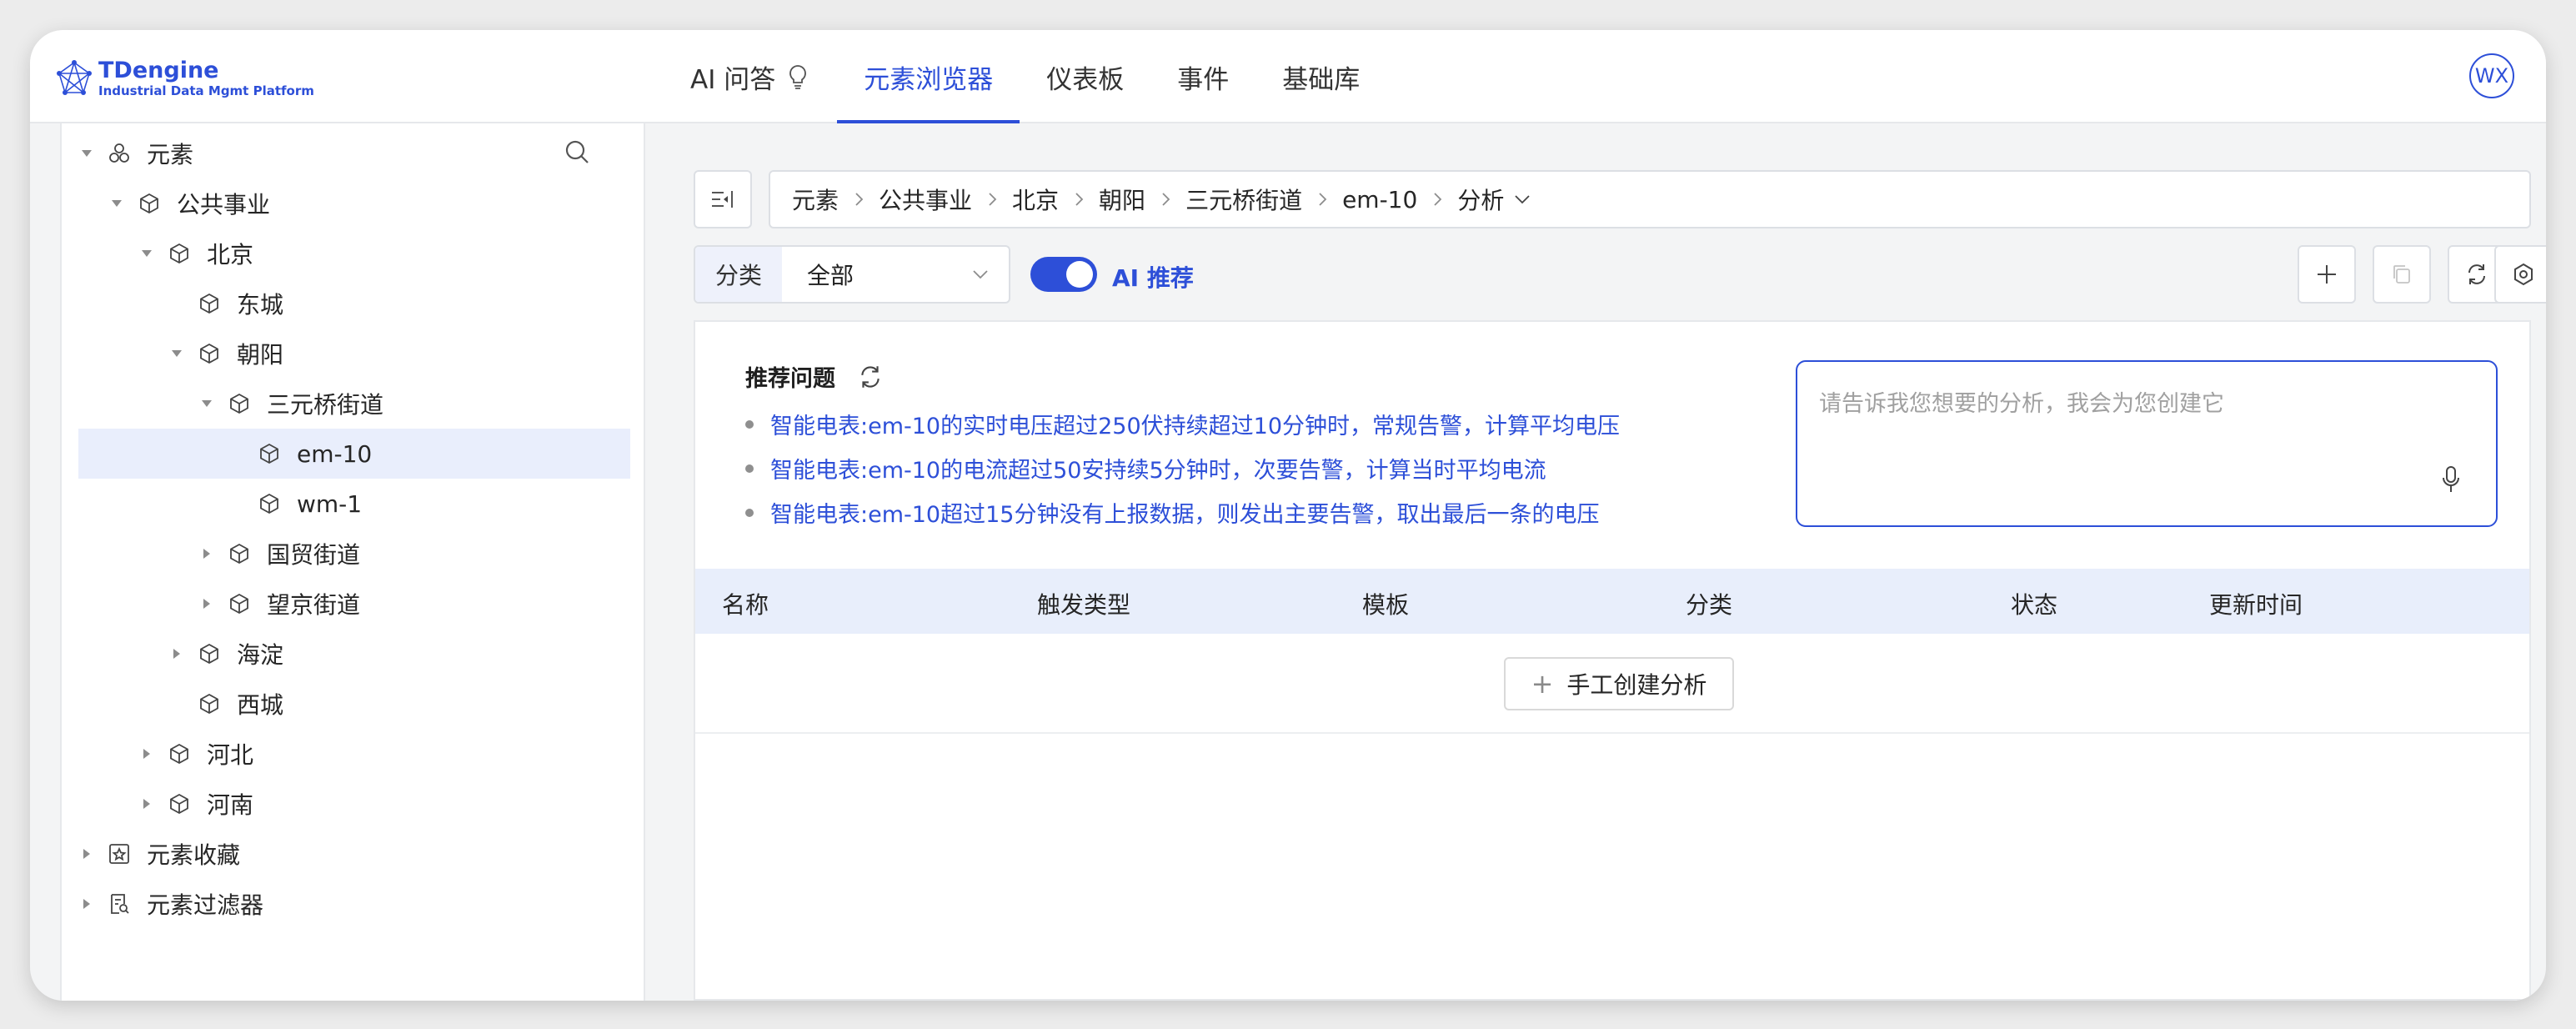 The image size is (2576, 1029). What do you see at coordinates (815, 199) in the screenshot?
I see `breadcrumb-item: 元素` at bounding box center [815, 199].